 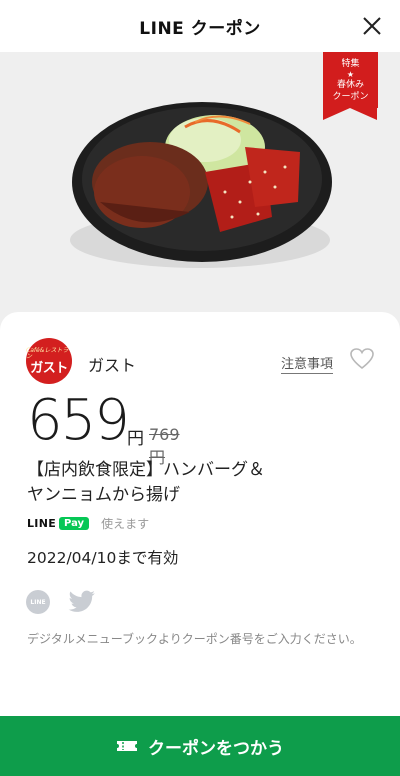 I want to click on product-title-line2: ヤンニョムから揚げ, so click(x=103, y=495).